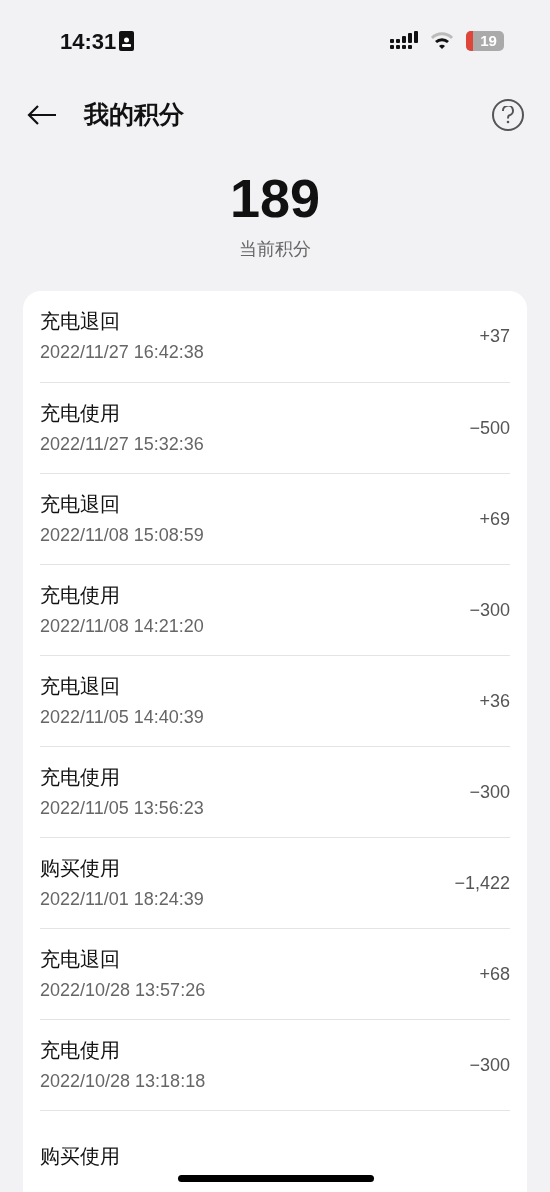  Describe the element at coordinates (494, 336) in the screenshot. I see `record-amount: +37` at that location.